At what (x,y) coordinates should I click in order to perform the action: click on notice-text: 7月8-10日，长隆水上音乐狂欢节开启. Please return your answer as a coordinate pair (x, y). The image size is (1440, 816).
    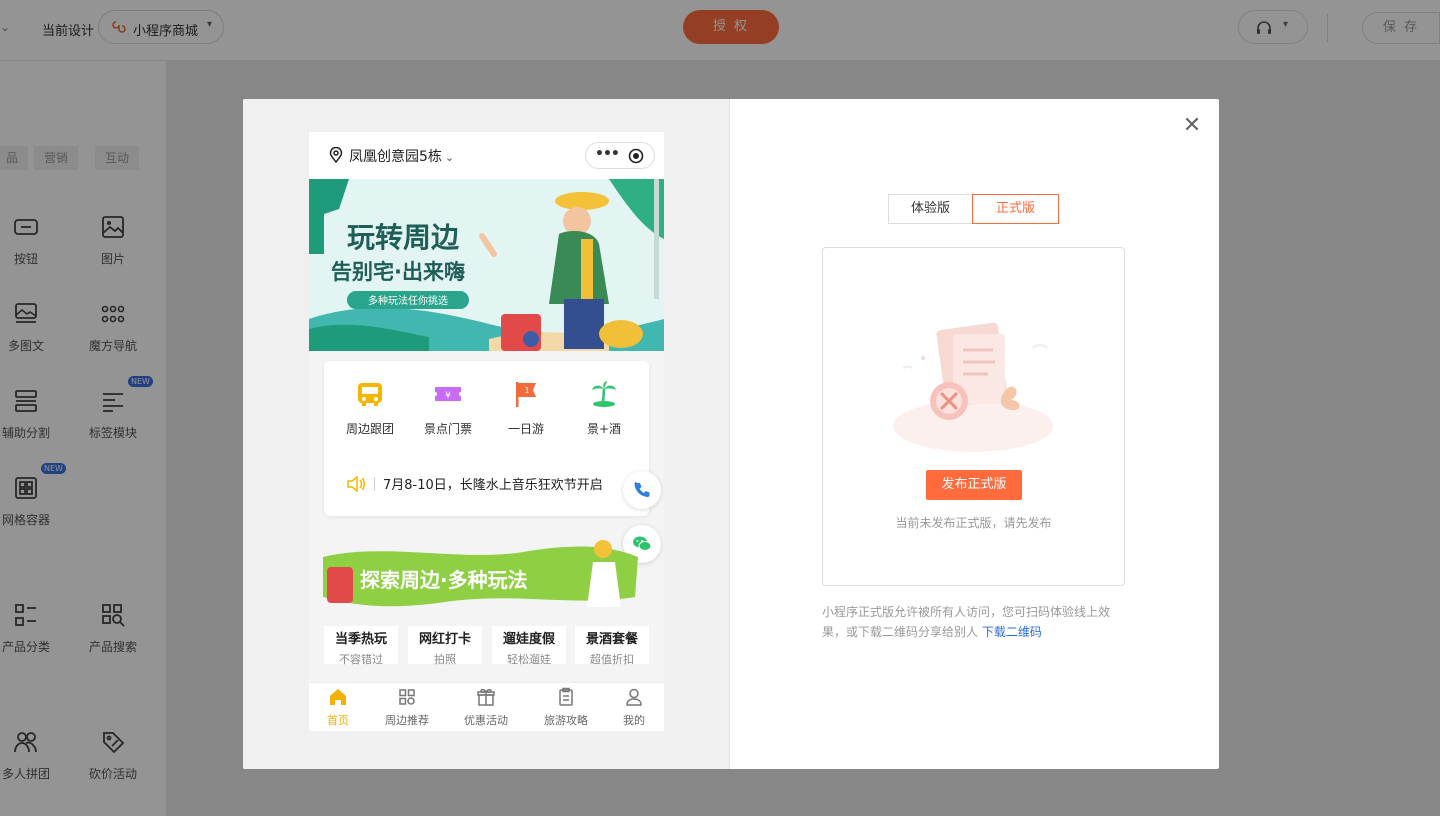
    Looking at the image, I should click on (493, 485).